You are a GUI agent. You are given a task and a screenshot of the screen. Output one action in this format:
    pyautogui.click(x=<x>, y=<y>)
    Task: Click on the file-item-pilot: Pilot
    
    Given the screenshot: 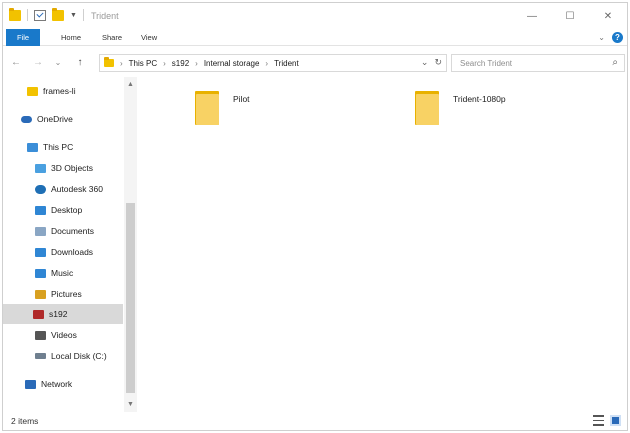 What is the action you would take?
    pyautogui.click(x=222, y=108)
    